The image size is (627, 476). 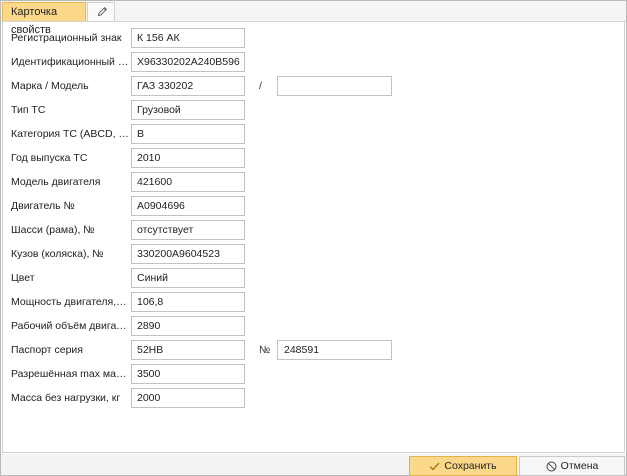 What do you see at coordinates (188, 86) in the screenshot?
I see `make-model-field: ГАЗ 330202` at bounding box center [188, 86].